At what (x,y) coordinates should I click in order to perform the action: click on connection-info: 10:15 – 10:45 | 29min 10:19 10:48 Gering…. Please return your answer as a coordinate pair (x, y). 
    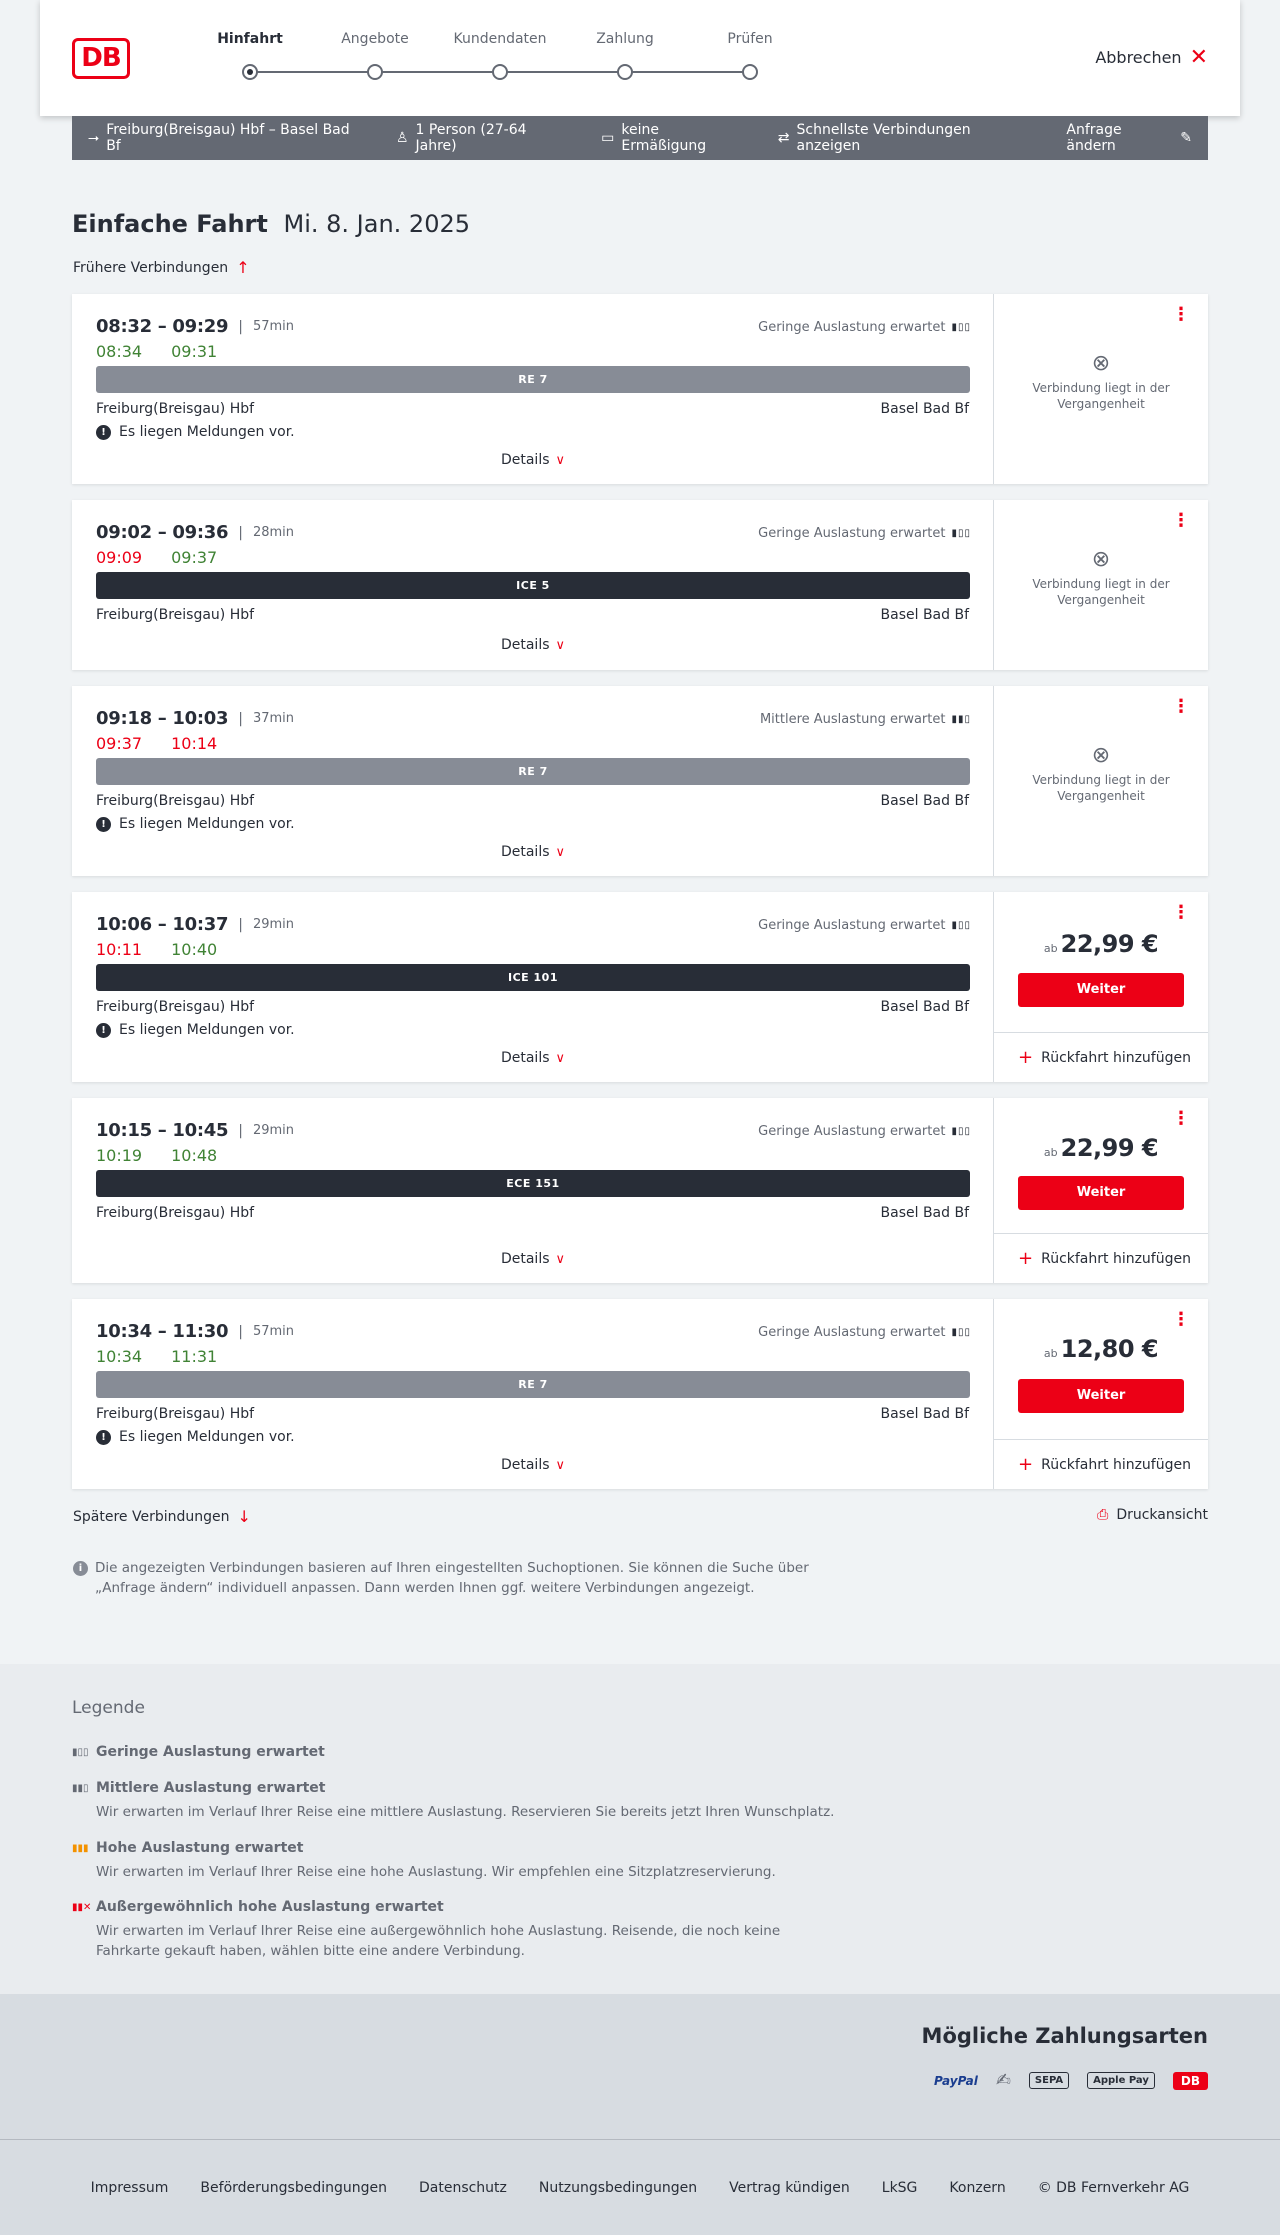
    Looking at the image, I should click on (533, 1190).